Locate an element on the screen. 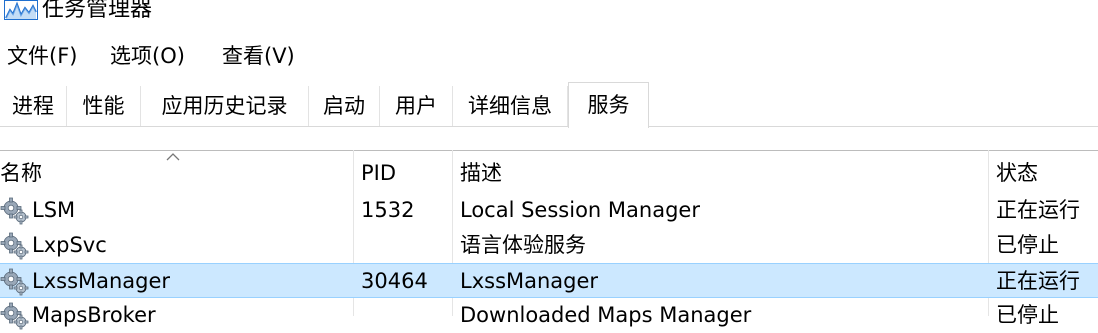 The image size is (1098, 333). service-name: LSM is located at coordinates (54, 210).